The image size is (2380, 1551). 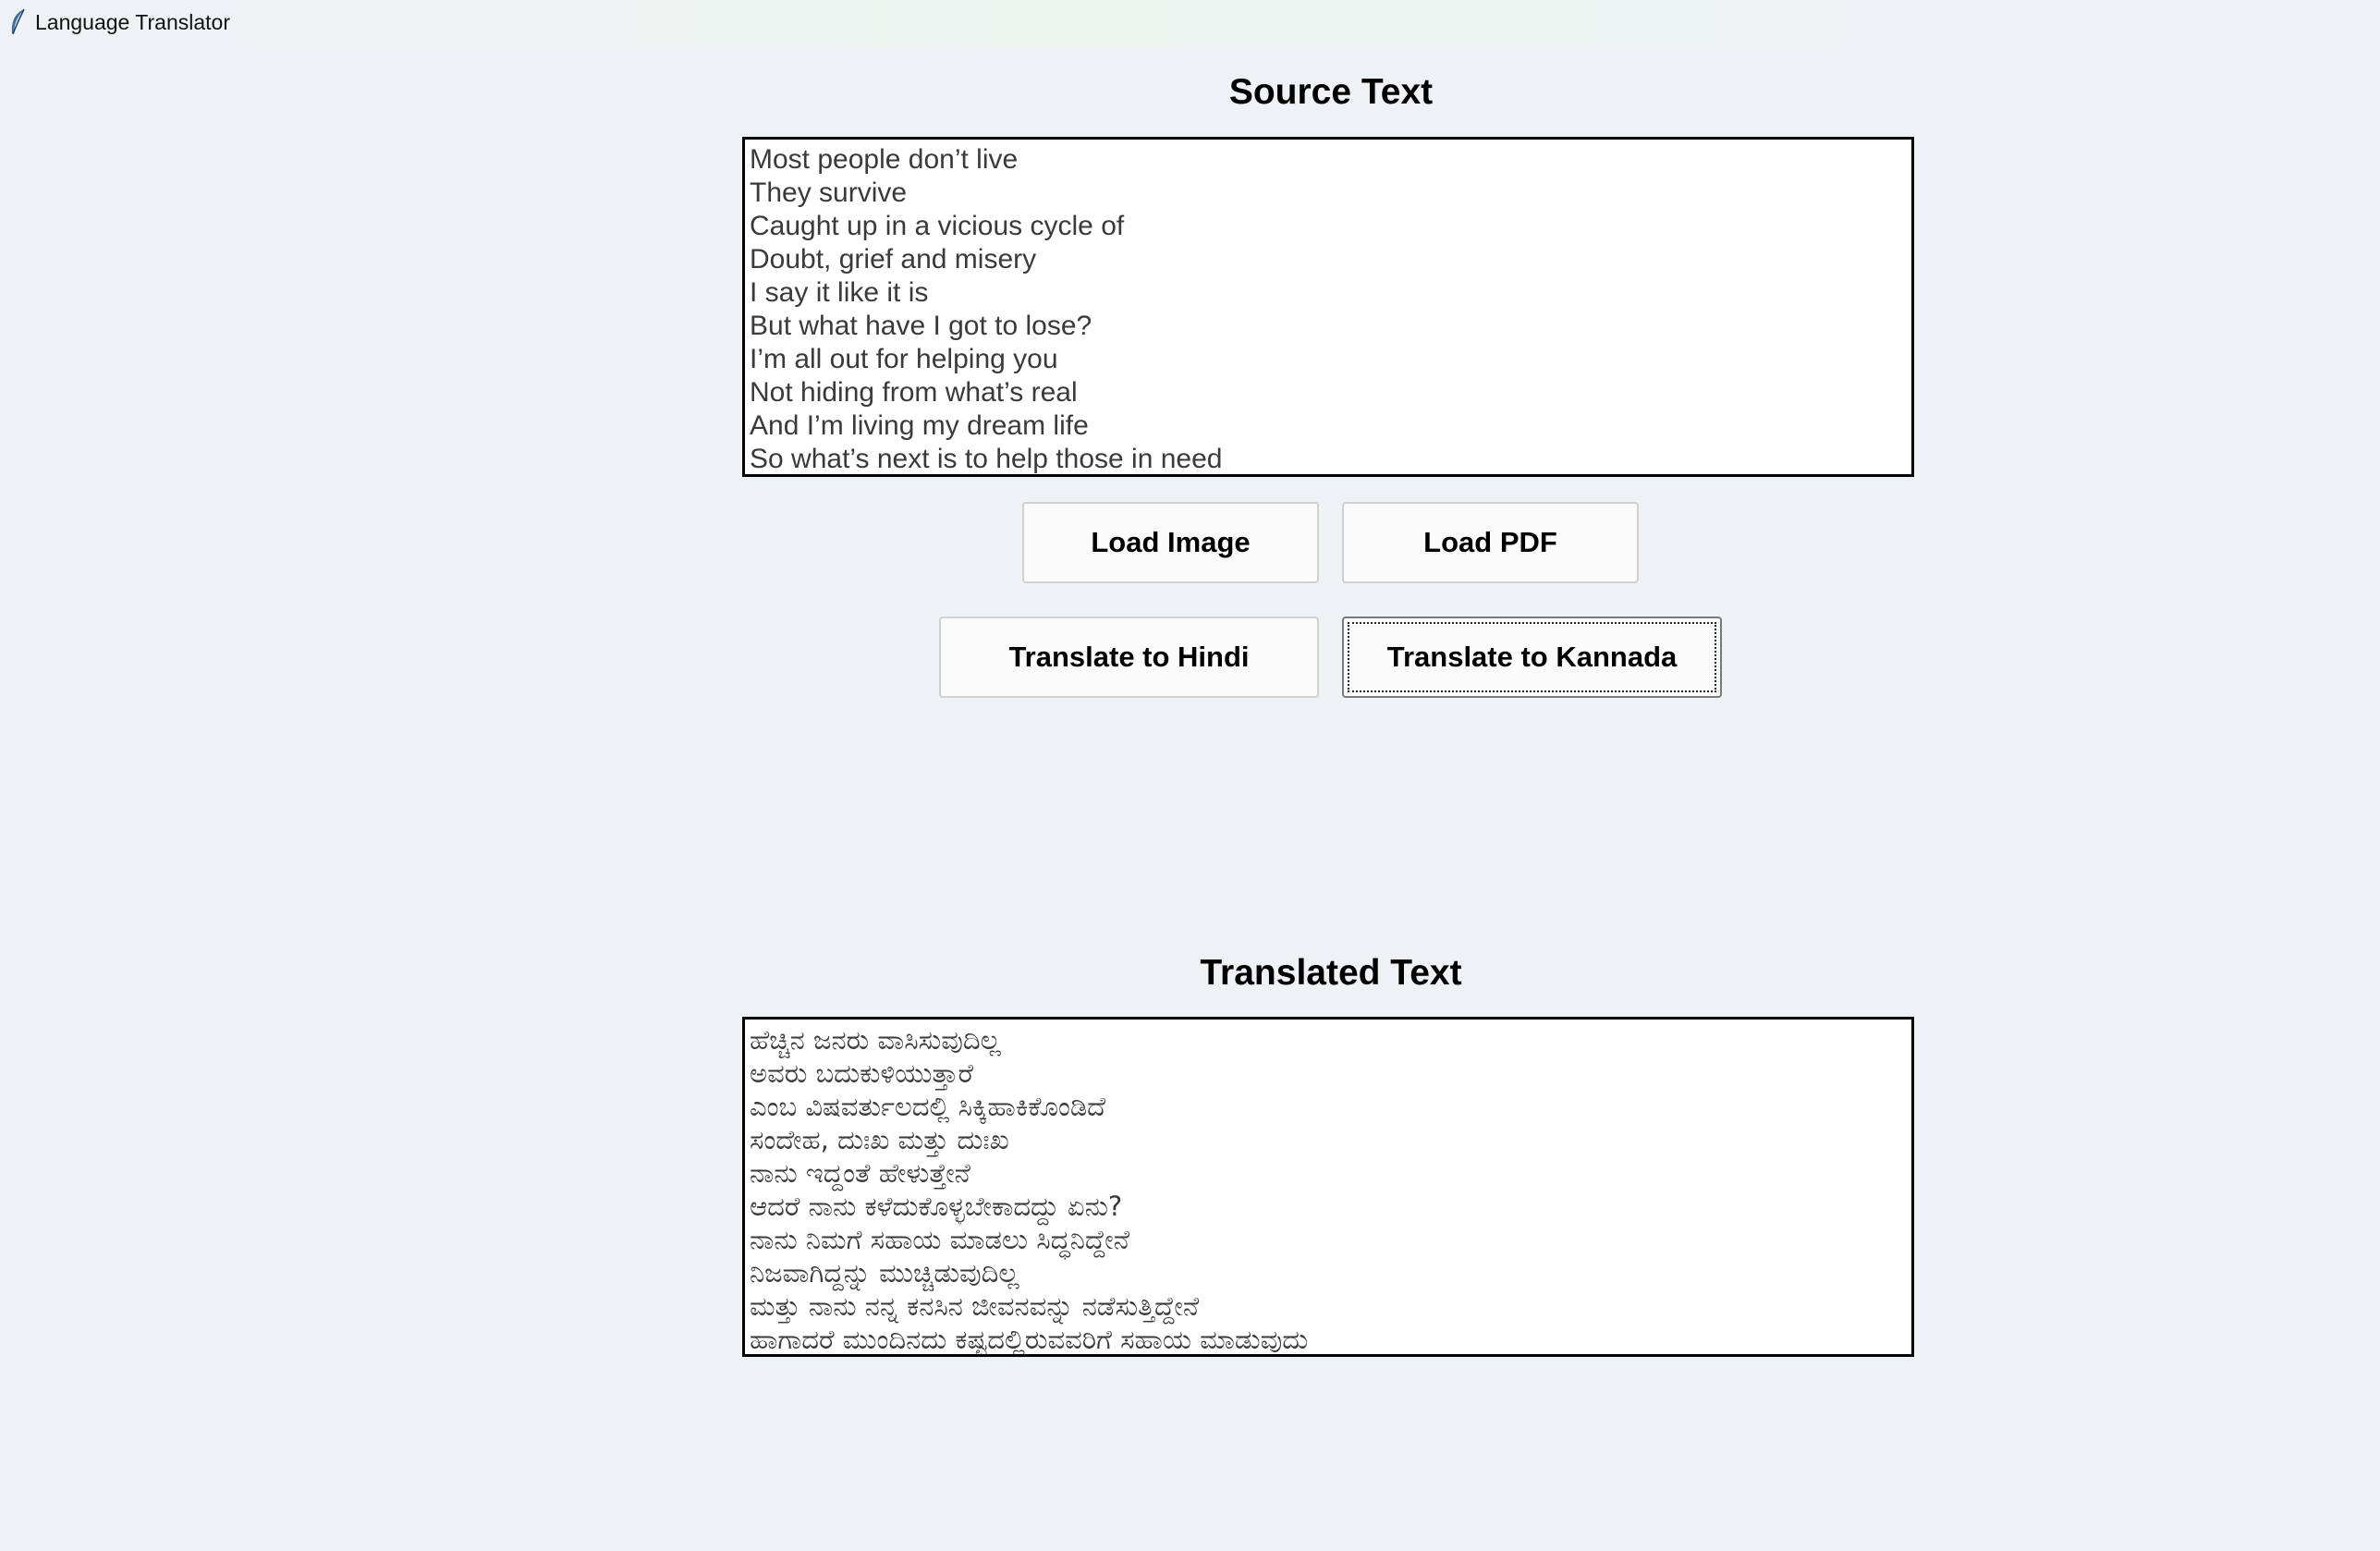 What do you see at coordinates (1331, 973) in the screenshot?
I see `translated-heading: Translated Text` at bounding box center [1331, 973].